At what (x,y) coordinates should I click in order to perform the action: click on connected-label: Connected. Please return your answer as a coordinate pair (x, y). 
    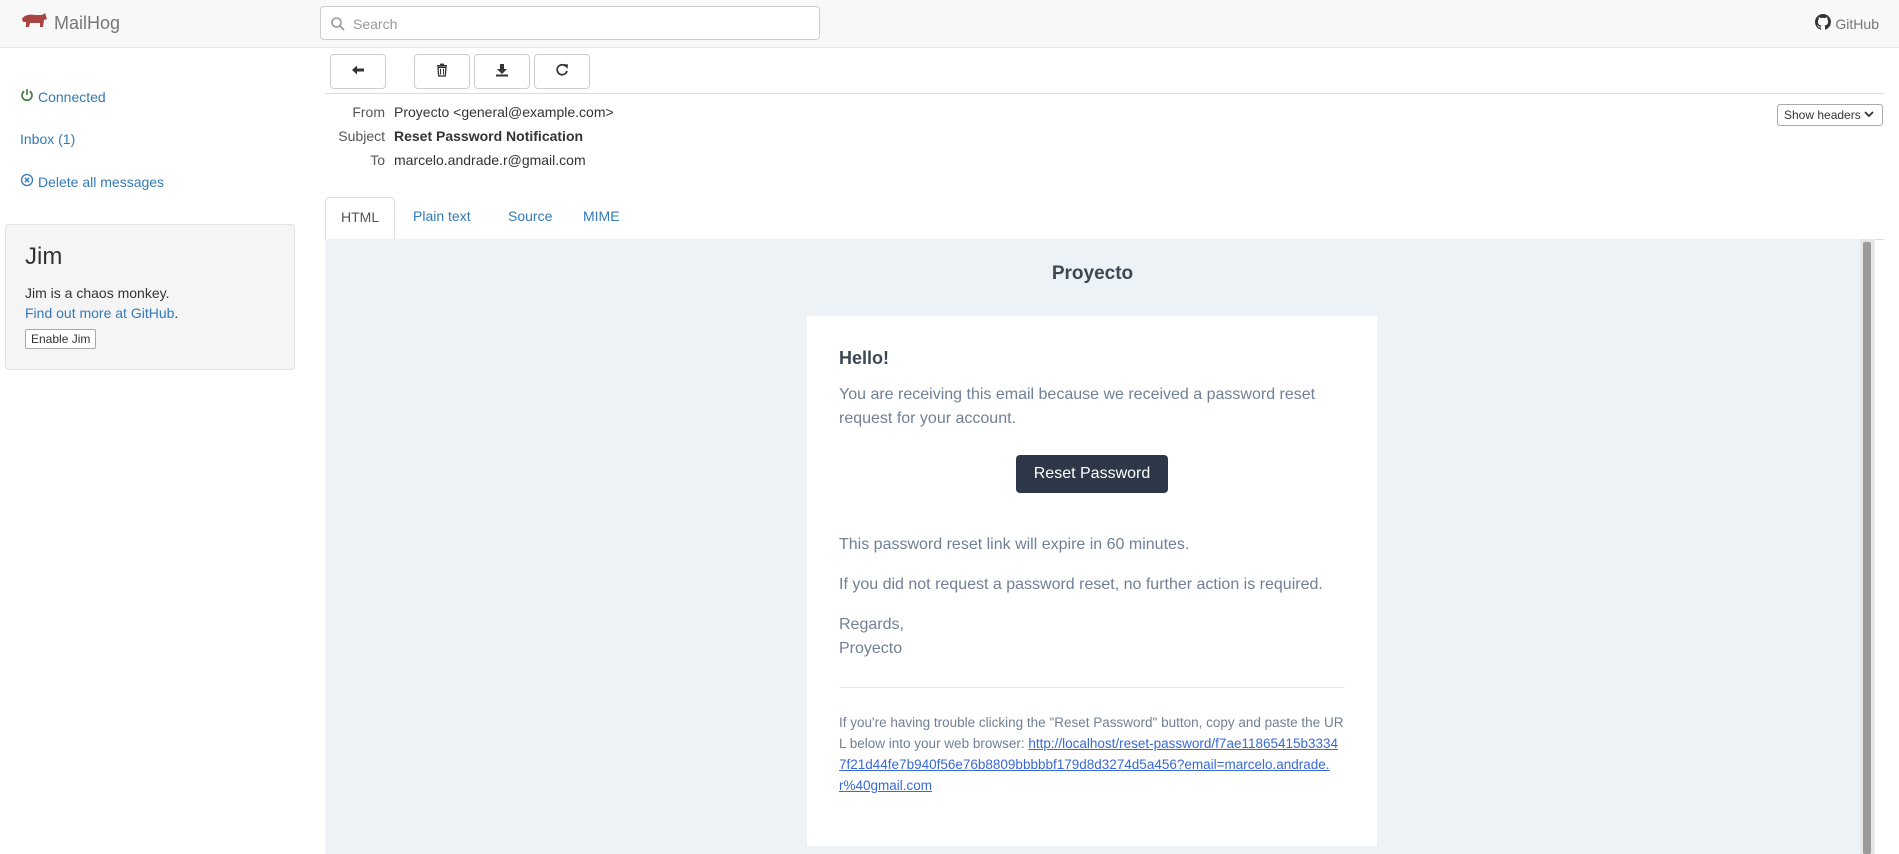
    Looking at the image, I should click on (72, 96).